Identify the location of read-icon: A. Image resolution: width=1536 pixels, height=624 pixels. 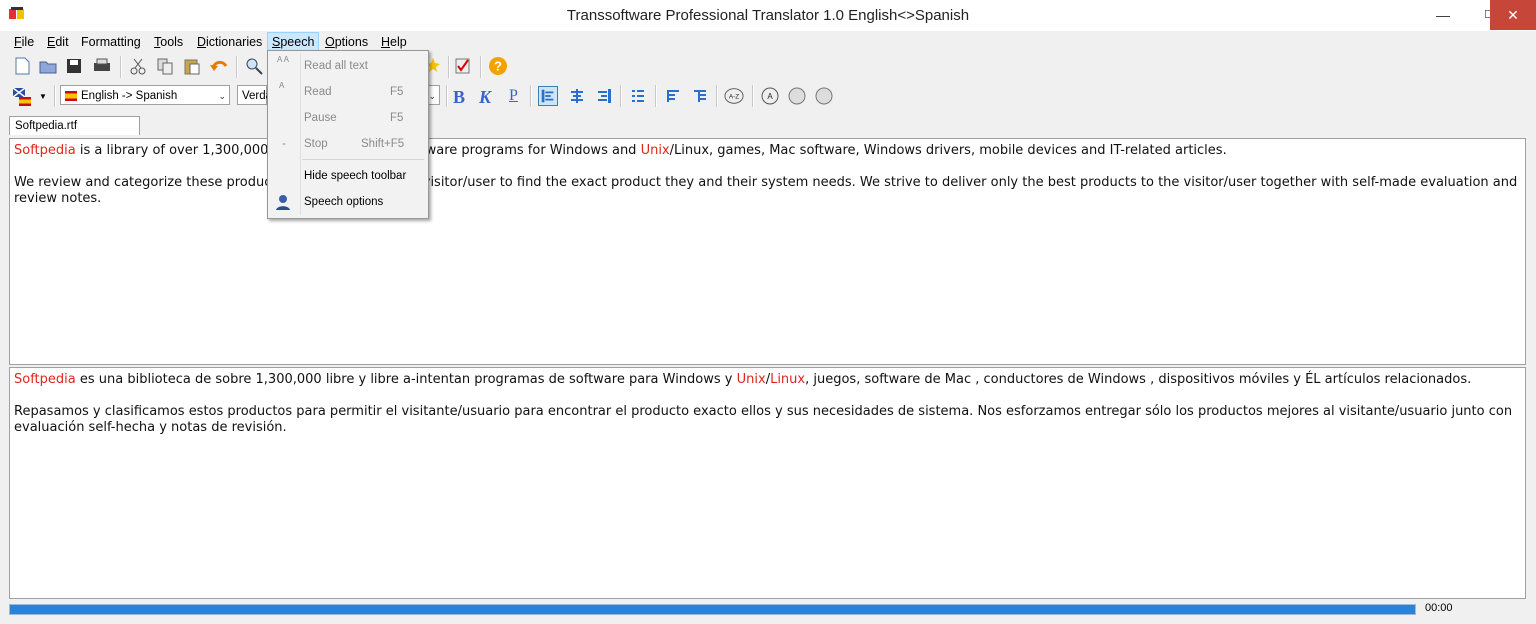
(282, 85).